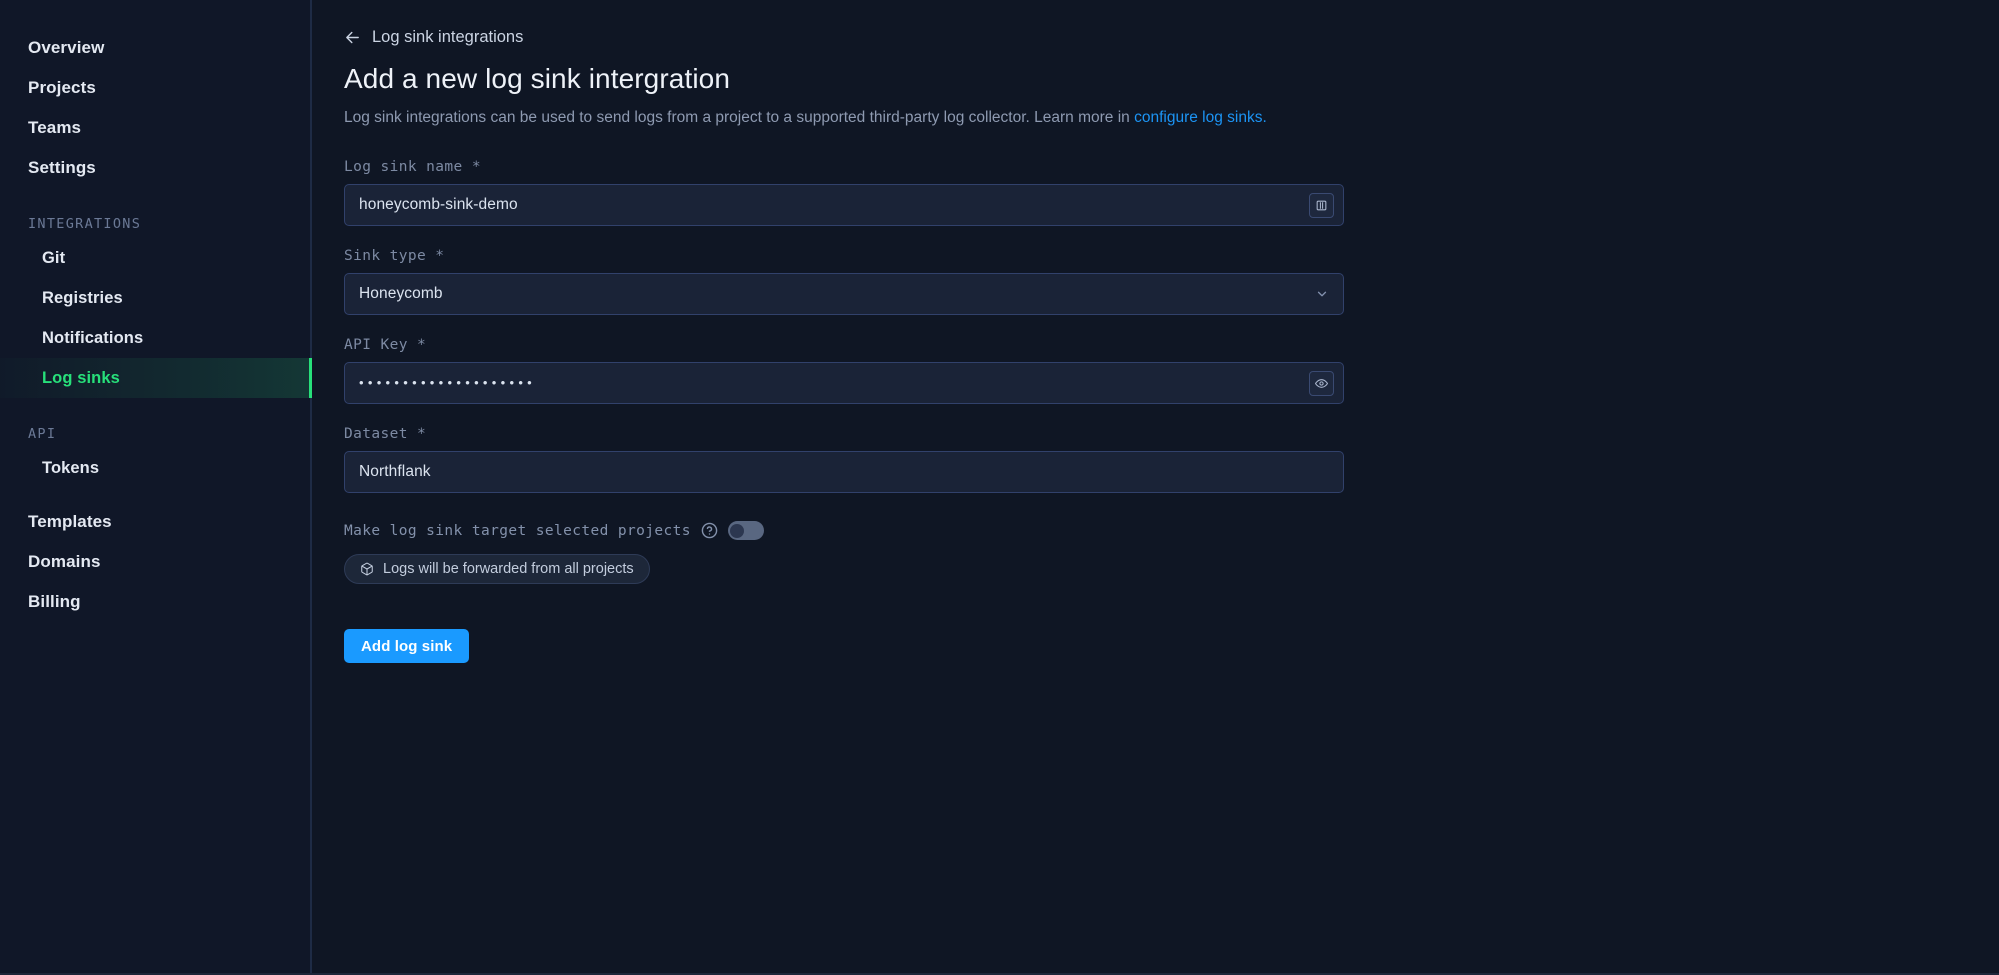 Image resolution: width=1999 pixels, height=975 pixels. Describe the element at coordinates (155, 602) in the screenshot. I see `sidebar-item-billing: Billing` at that location.